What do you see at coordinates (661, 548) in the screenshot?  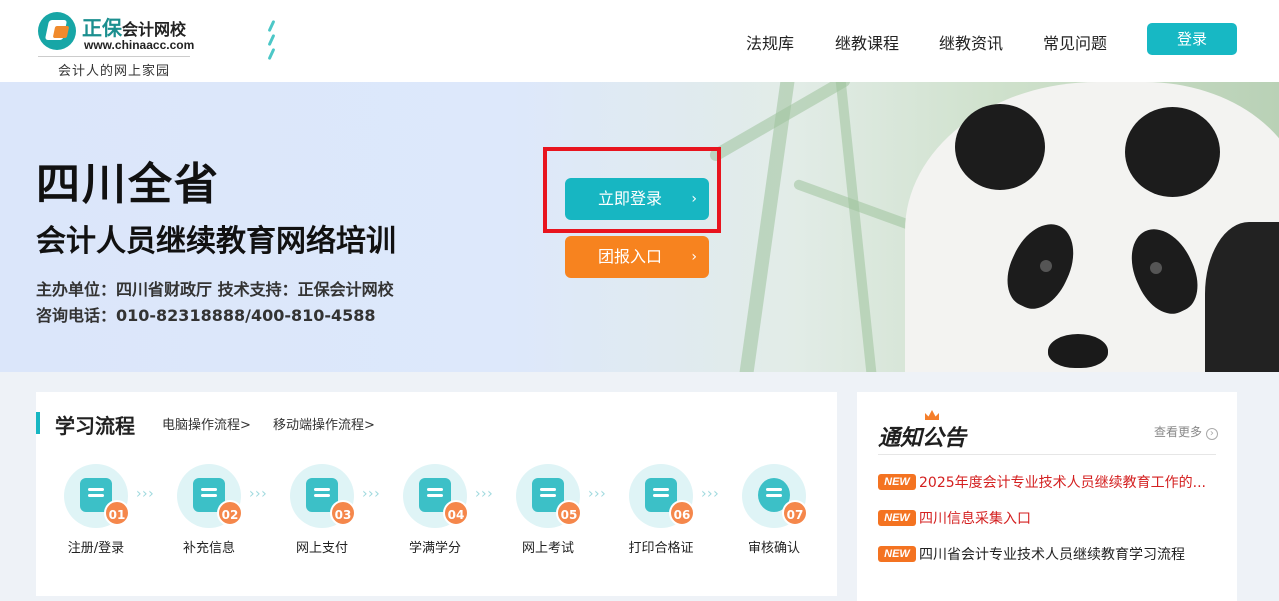 I see `step-label: 打印合格证` at bounding box center [661, 548].